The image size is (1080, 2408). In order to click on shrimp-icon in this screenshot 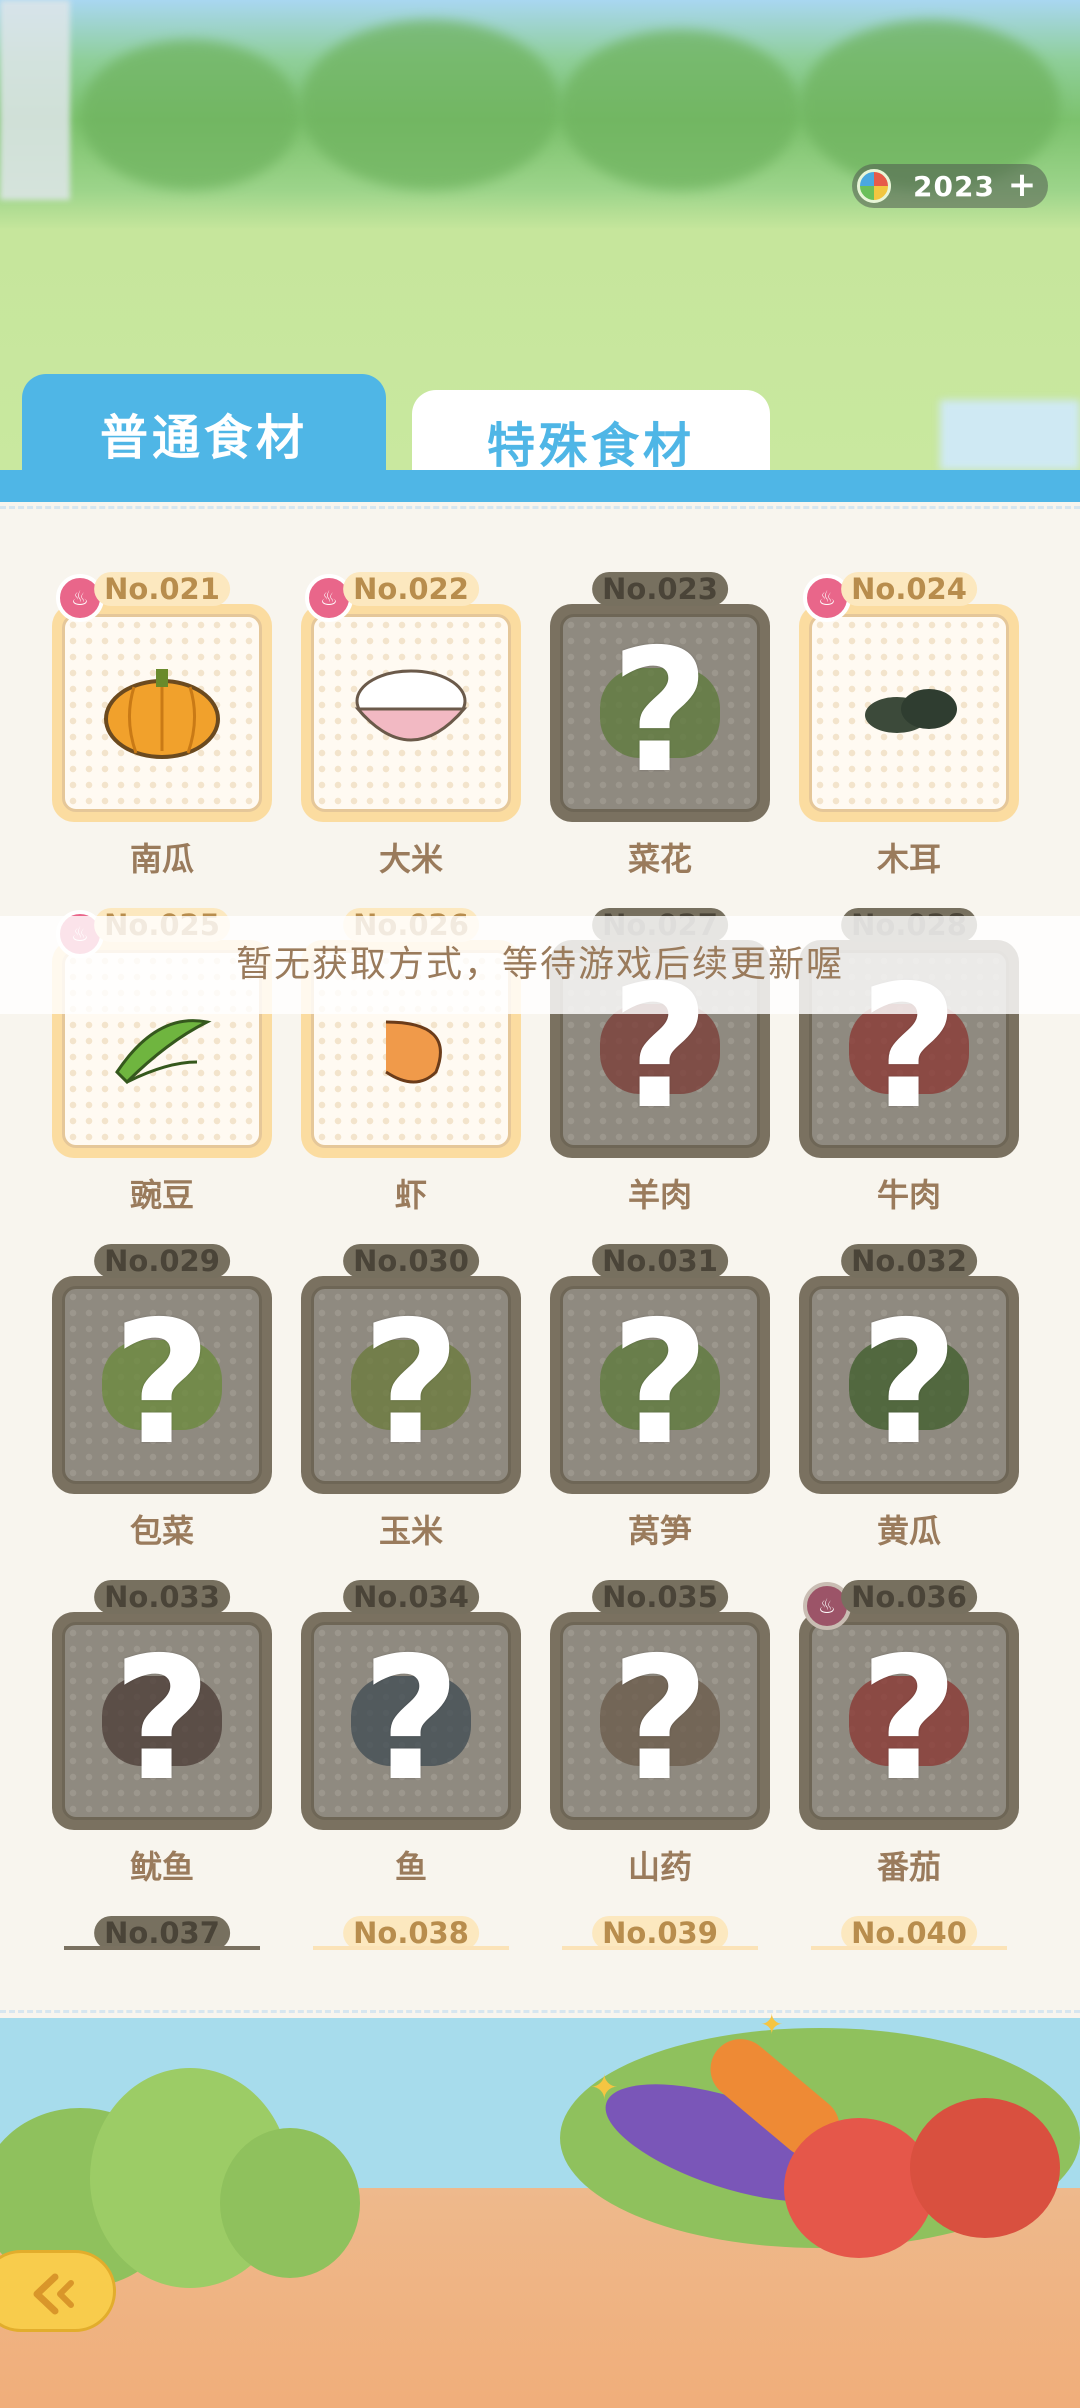, I will do `click(411, 1049)`.